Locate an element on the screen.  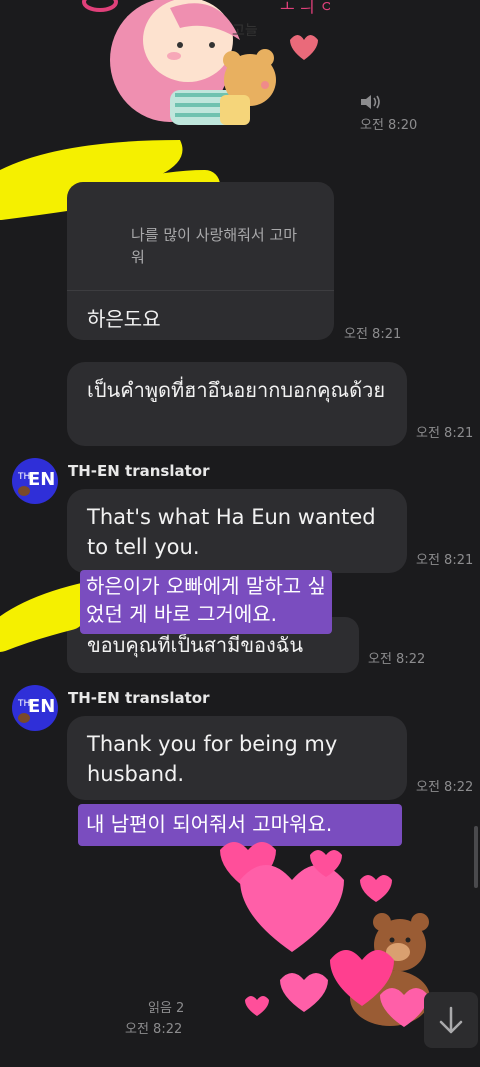
quote-divider is located at coordinates (200, 290).